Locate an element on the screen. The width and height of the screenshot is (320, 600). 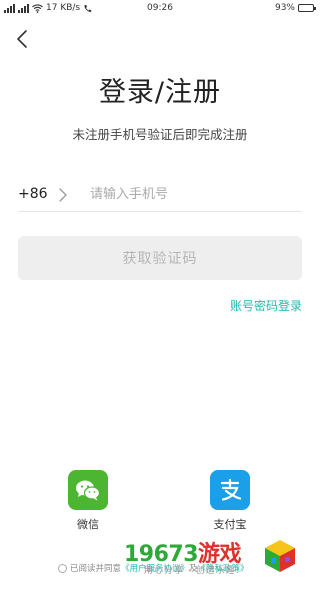
wechat-icon is located at coordinates (88, 490).